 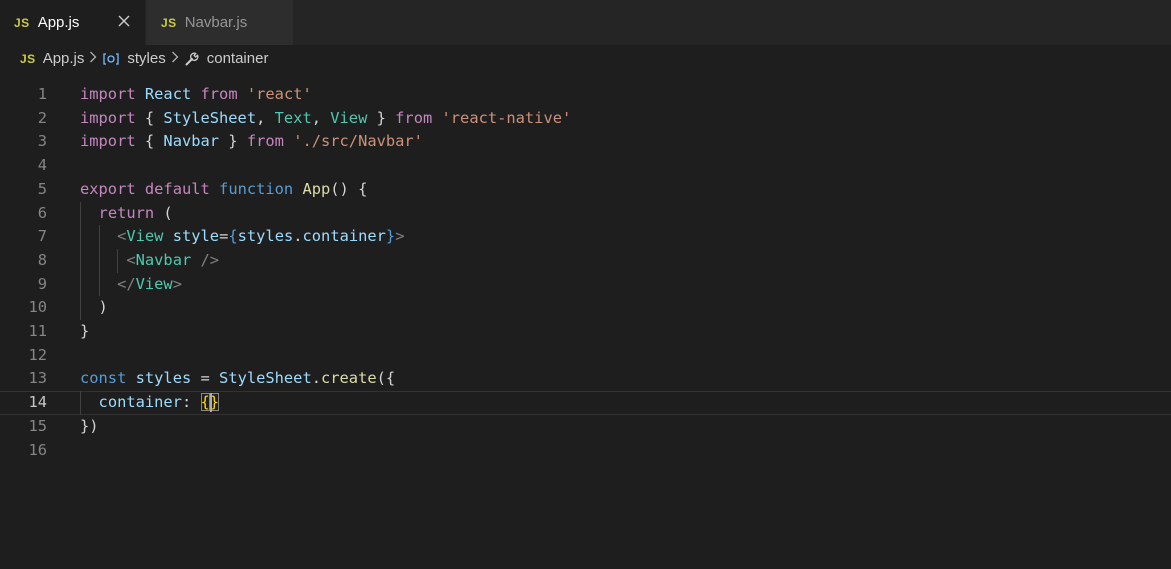 What do you see at coordinates (37, 449) in the screenshot?
I see `line-number: 16` at bounding box center [37, 449].